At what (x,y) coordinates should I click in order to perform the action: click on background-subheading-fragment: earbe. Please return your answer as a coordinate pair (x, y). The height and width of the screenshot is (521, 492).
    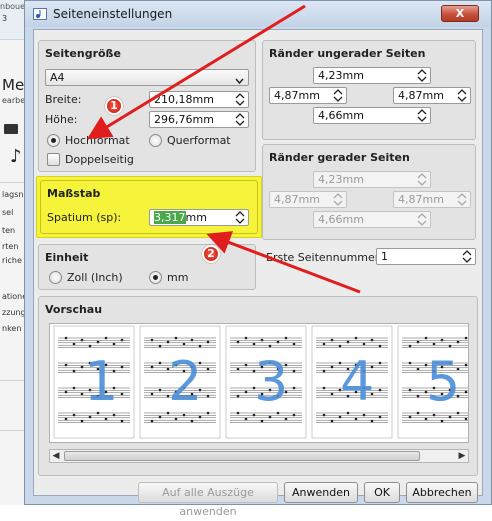
    Looking at the image, I should click on (14, 100).